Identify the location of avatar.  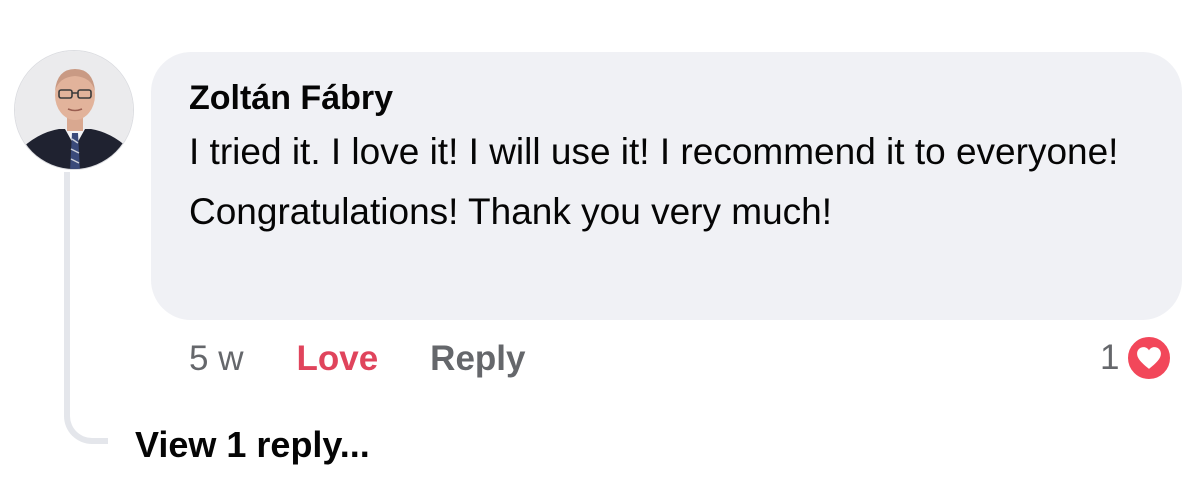
(74, 110).